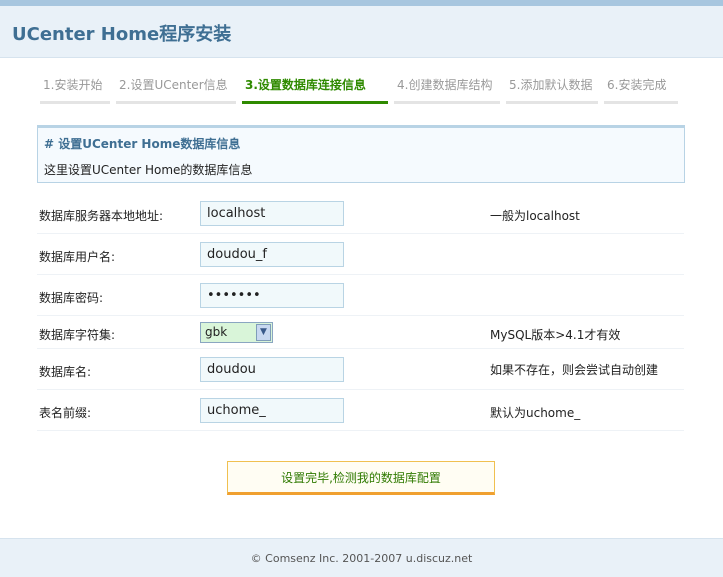 Image resolution: width=723 pixels, height=577 pixels. Describe the element at coordinates (555, 335) in the screenshot. I see `charset-hint: MySQL版本>4.1才有效` at that location.